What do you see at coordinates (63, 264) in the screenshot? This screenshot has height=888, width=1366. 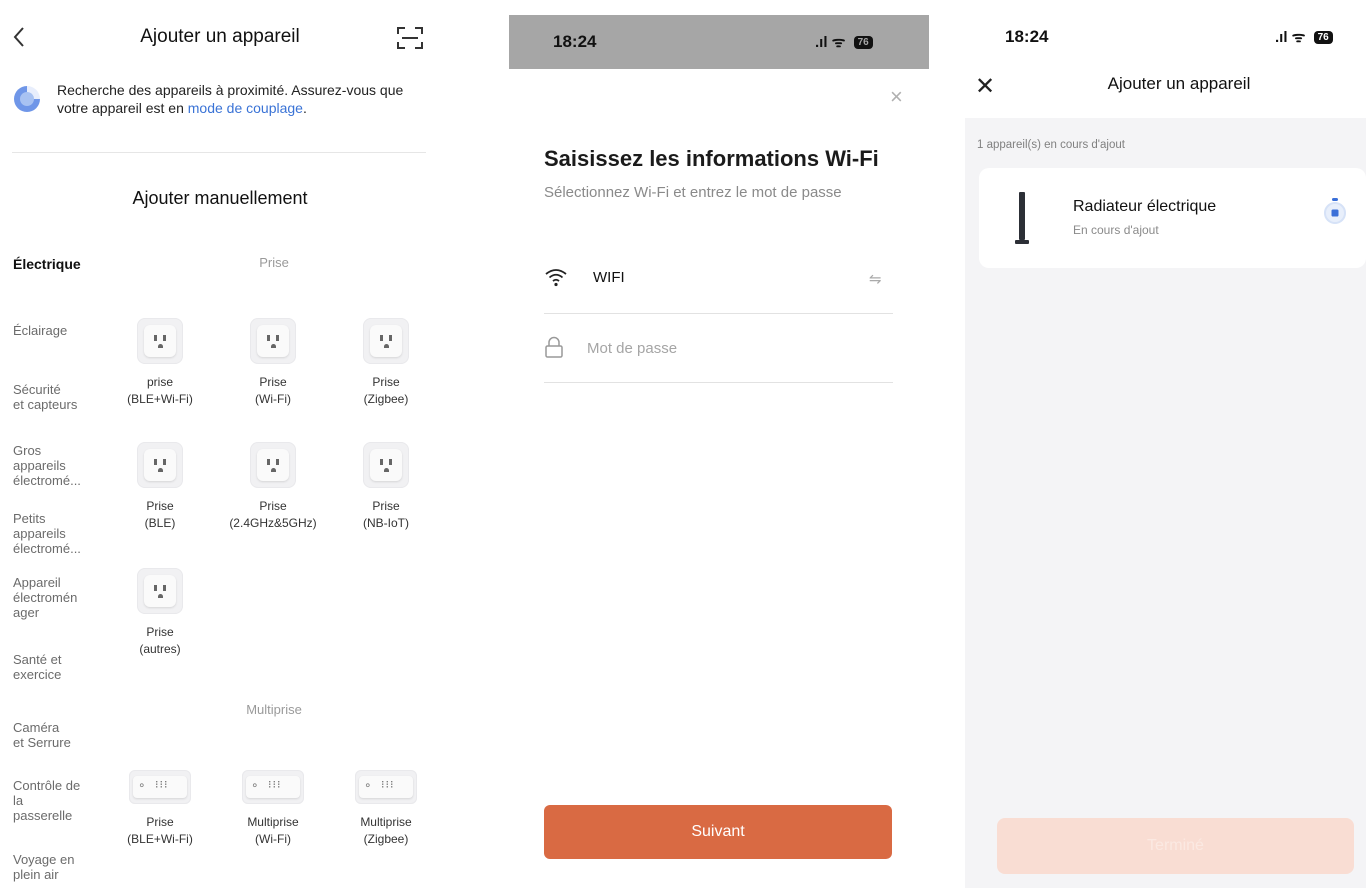 I see `category-item: Électrique` at bounding box center [63, 264].